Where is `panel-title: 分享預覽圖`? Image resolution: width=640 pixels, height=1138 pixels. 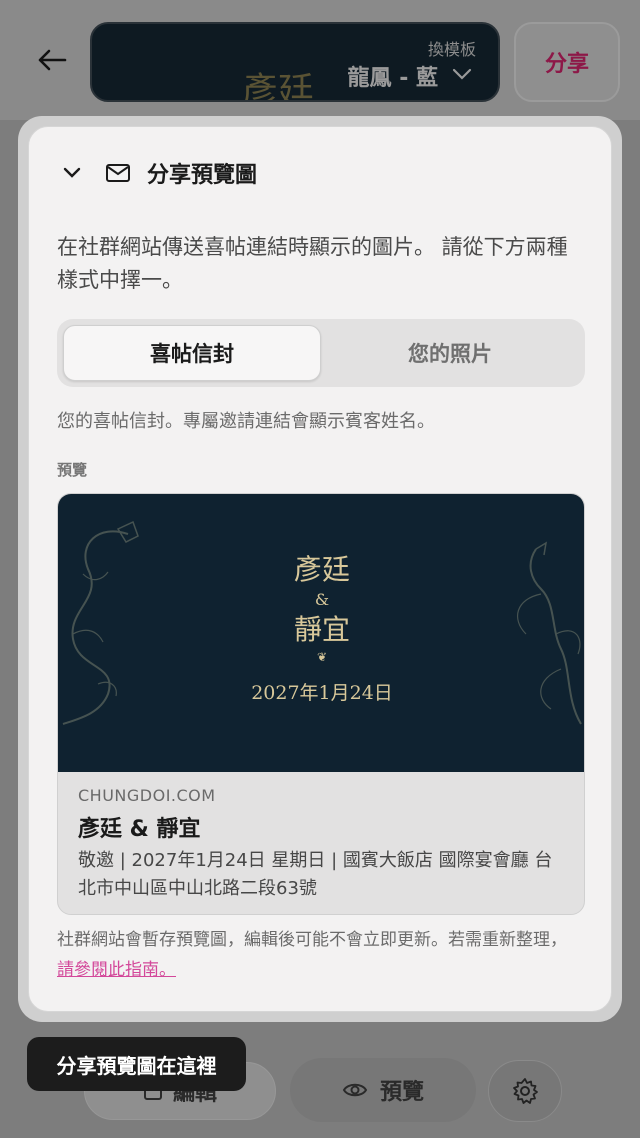
panel-title: 分享預覽圖 is located at coordinates (202, 175).